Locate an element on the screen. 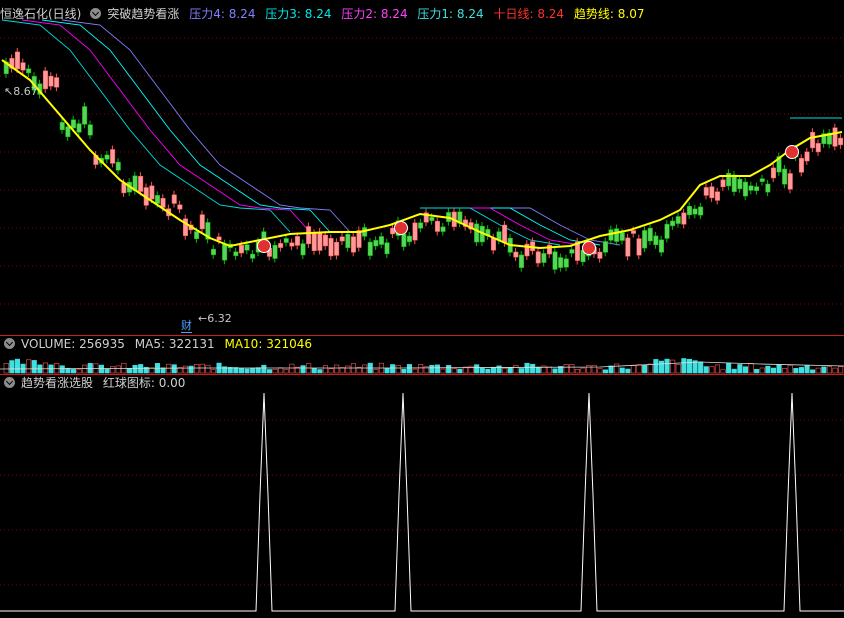 The width and height of the screenshot is (844, 618). red-ball-icon is located at coordinates (264, 246).